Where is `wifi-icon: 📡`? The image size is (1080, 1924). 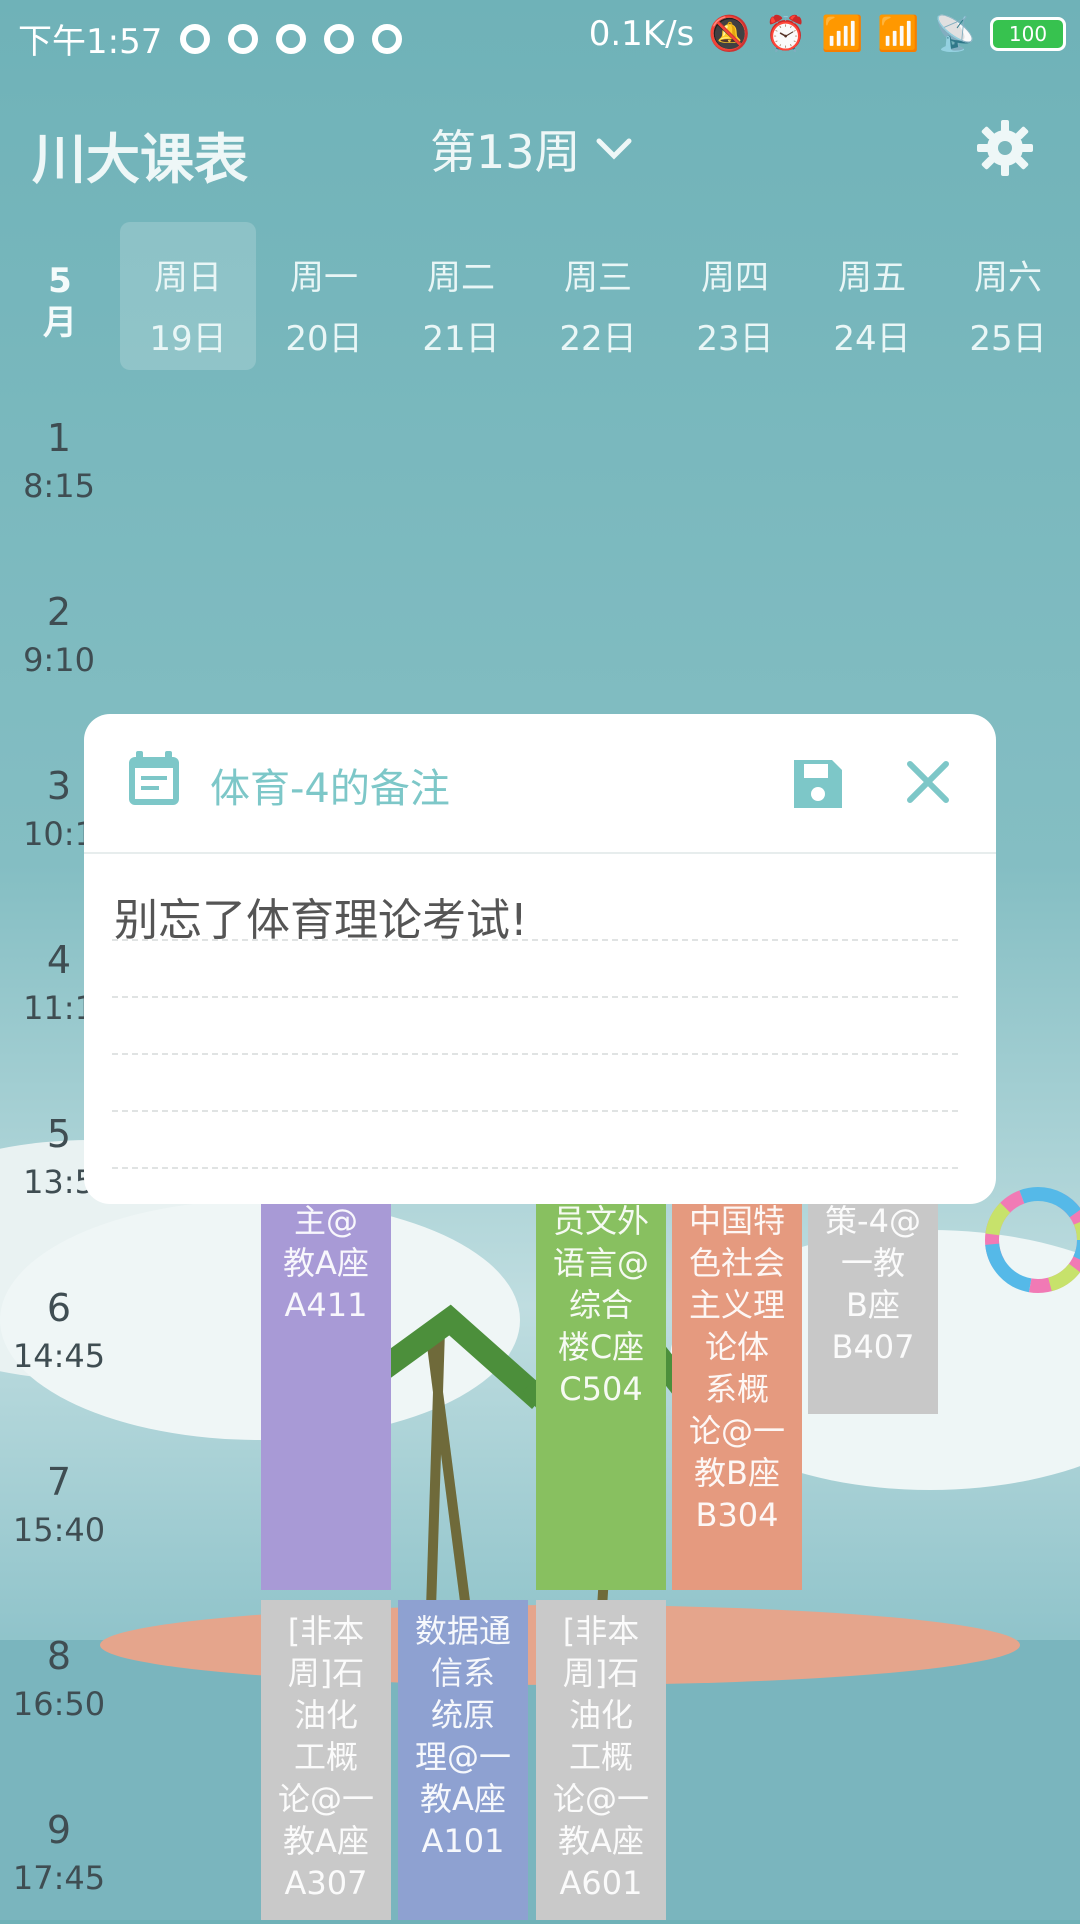
wifi-icon: 📡 is located at coordinates (954, 34).